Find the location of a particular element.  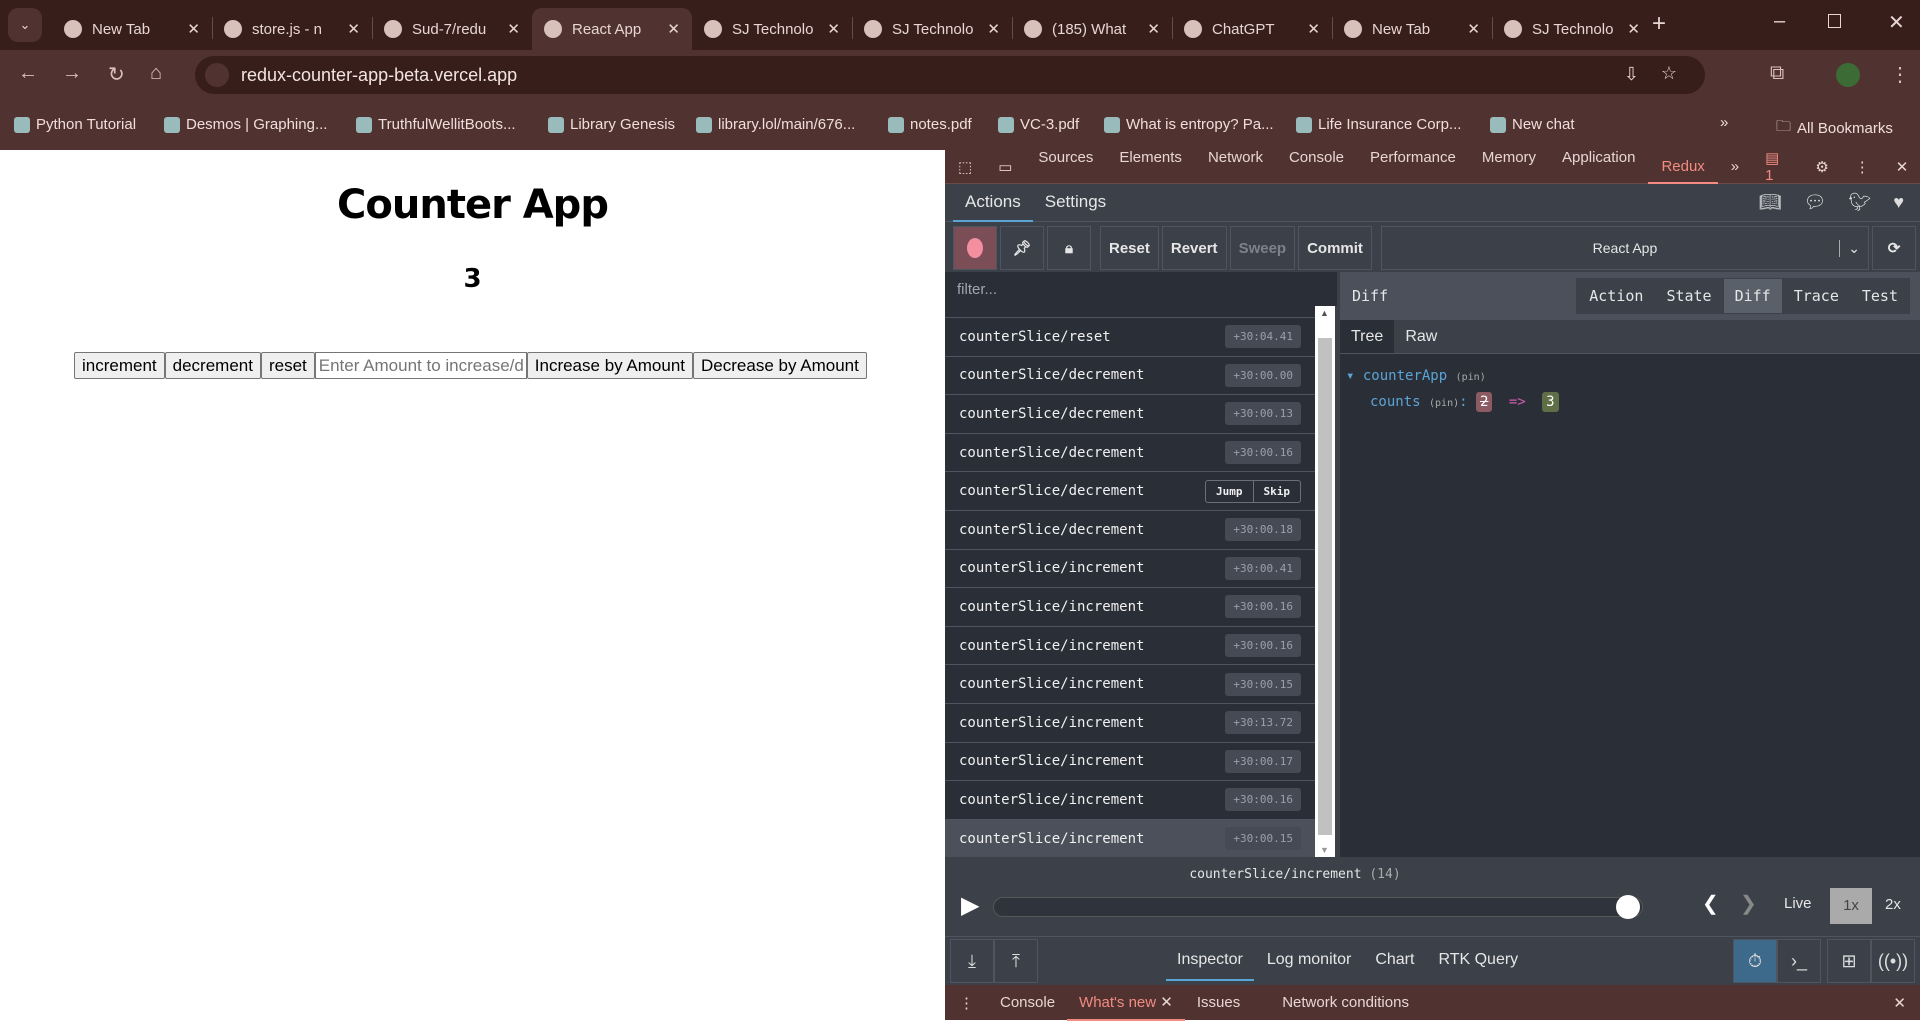

action-row: counterSlice/reset +30:04.41 is located at coordinates (1130, 337).